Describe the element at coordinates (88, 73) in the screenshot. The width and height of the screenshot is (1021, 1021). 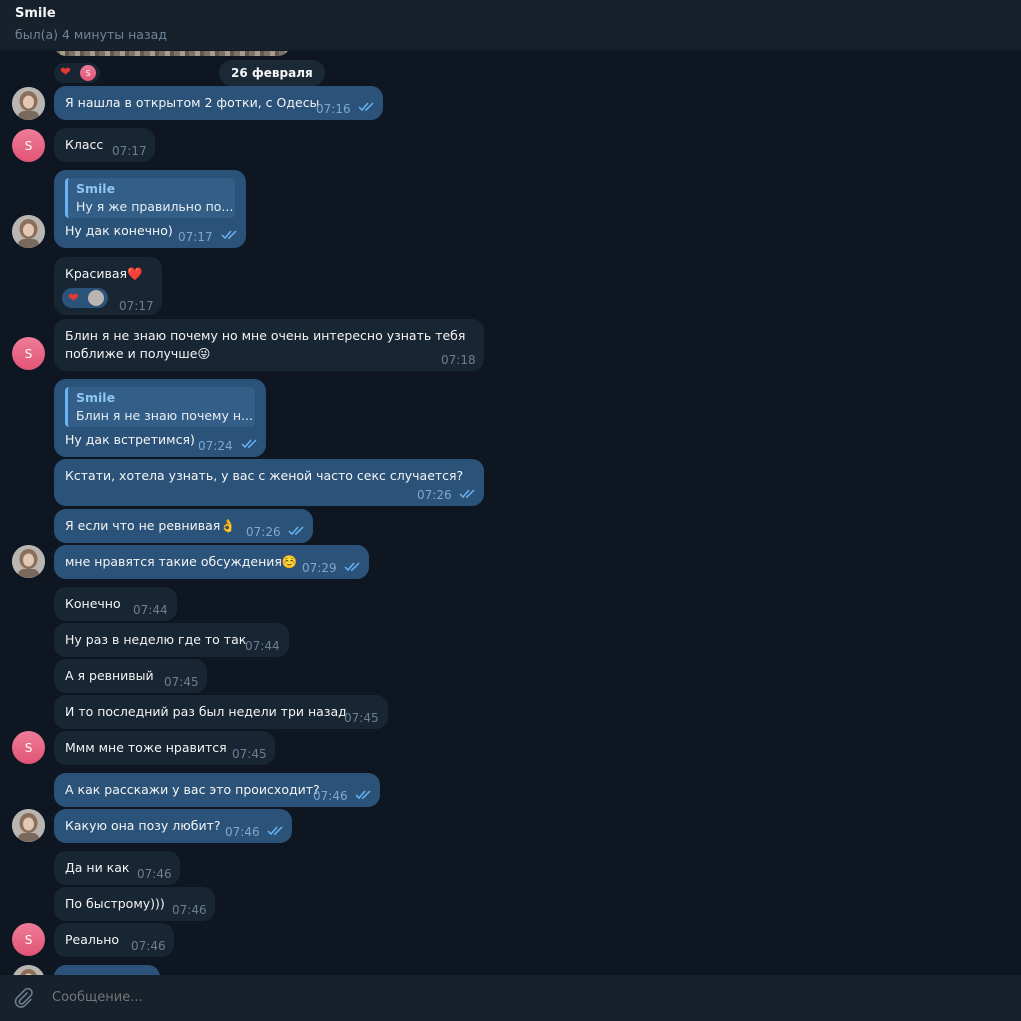
I see `reaction-avatar: S` at that location.